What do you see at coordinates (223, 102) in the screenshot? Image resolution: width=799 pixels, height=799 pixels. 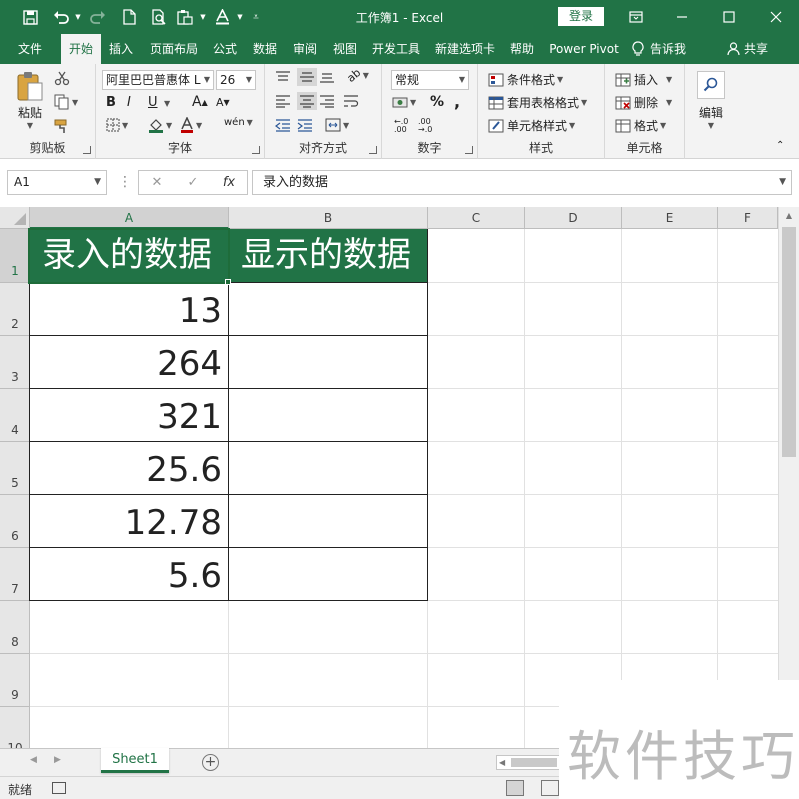 I see `decrease-font-button: A ▼` at bounding box center [223, 102].